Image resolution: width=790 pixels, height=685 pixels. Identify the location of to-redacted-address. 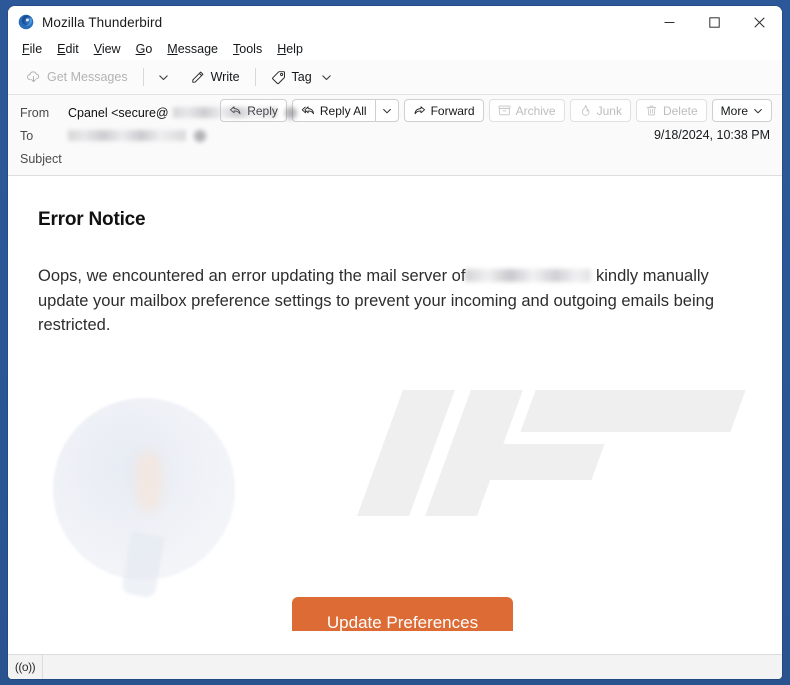
(137, 135).